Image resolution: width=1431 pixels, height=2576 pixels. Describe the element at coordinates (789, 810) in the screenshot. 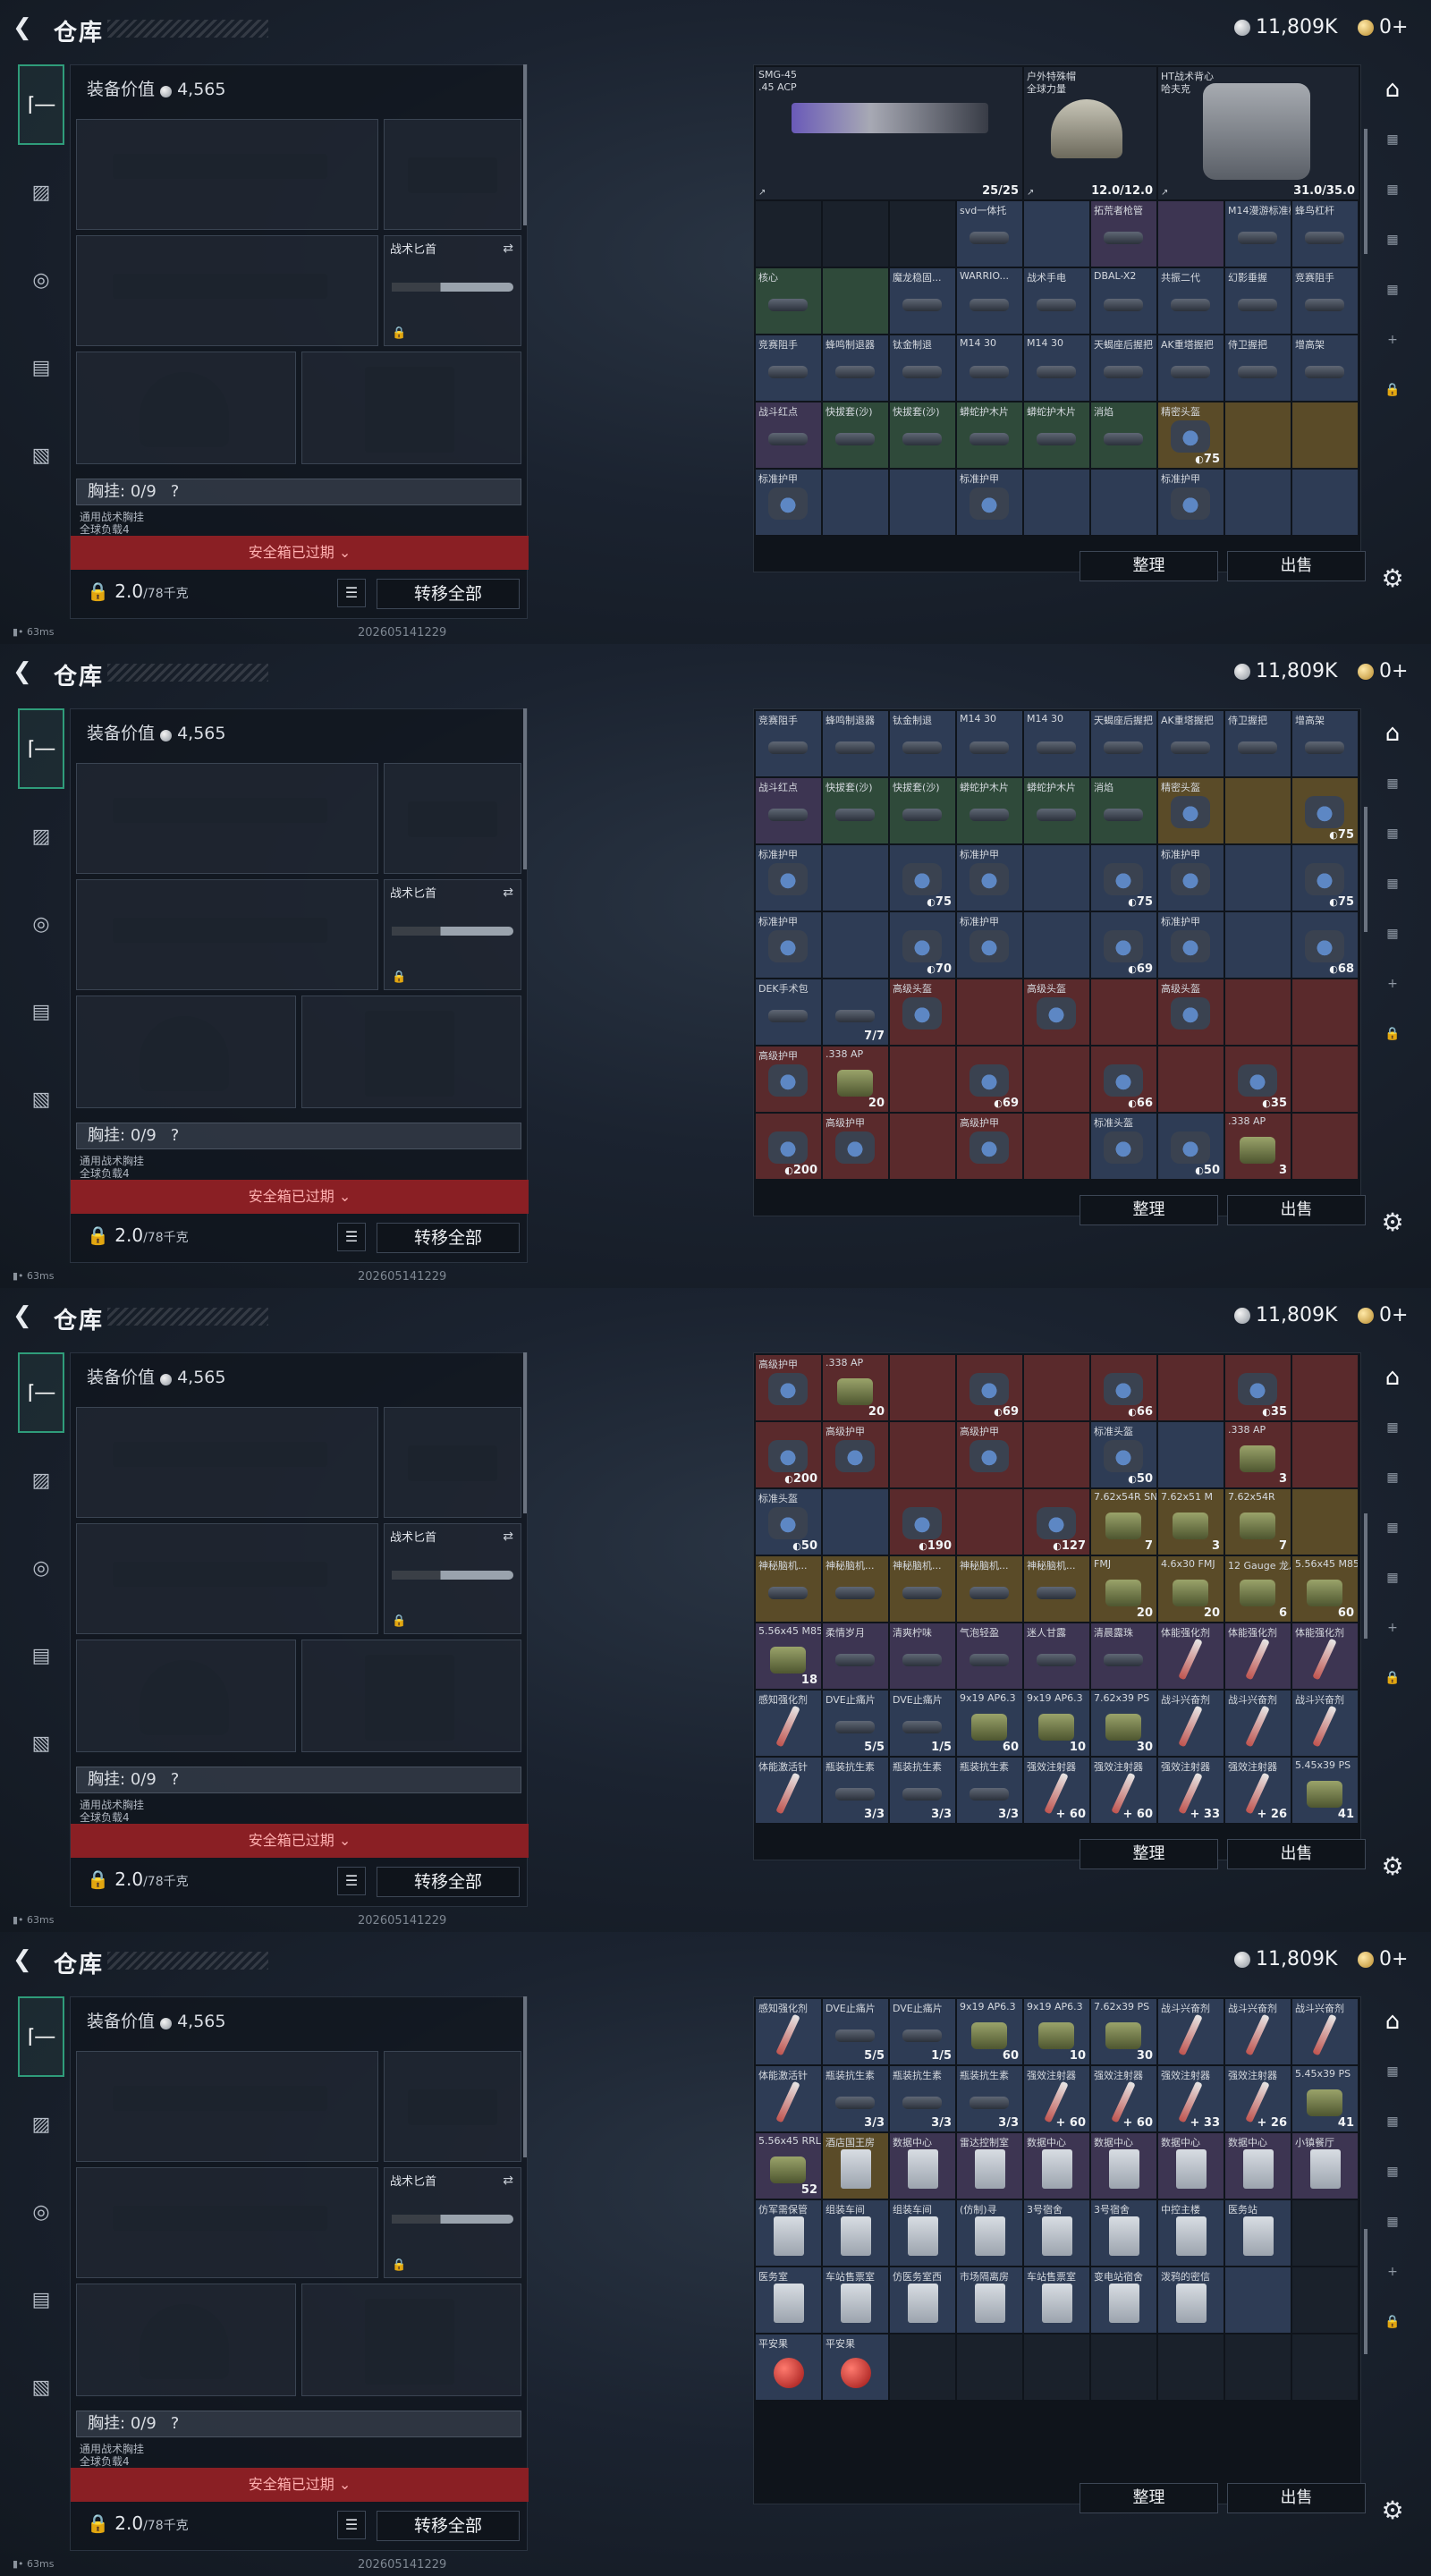

I see `stash-item: 战斗红点` at that location.